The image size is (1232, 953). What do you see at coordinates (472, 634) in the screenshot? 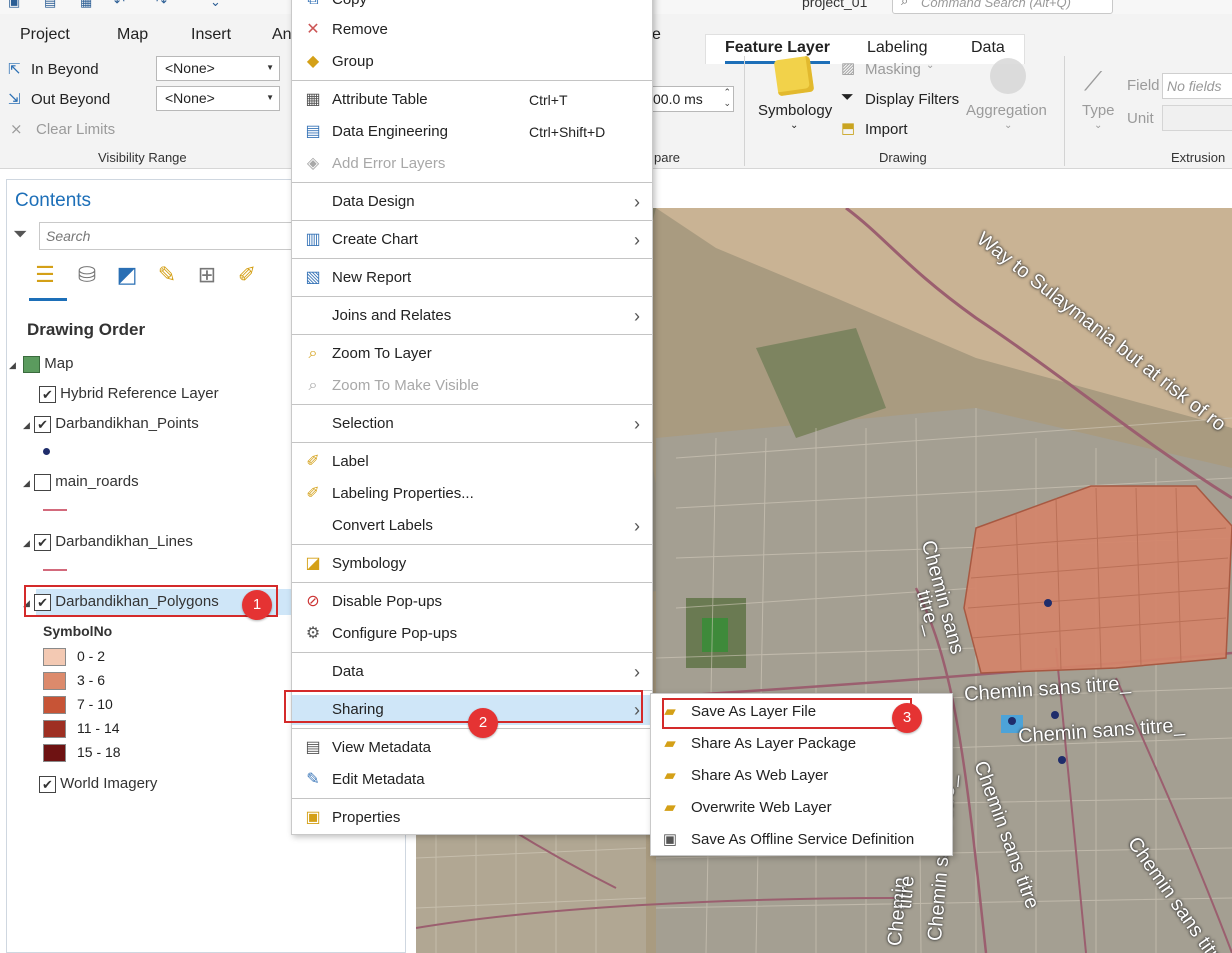
I see `menu-item-configure-popups: ⚙ Configure Pop-ups` at bounding box center [472, 634].